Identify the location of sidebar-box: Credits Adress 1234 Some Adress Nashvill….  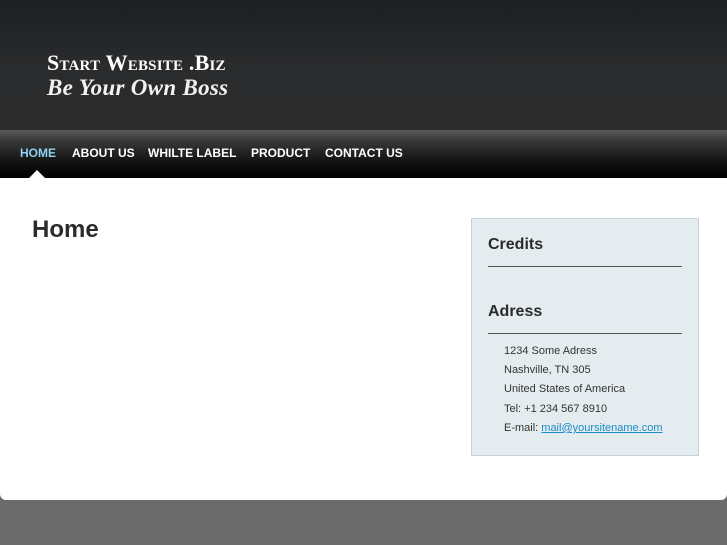
(585, 337).